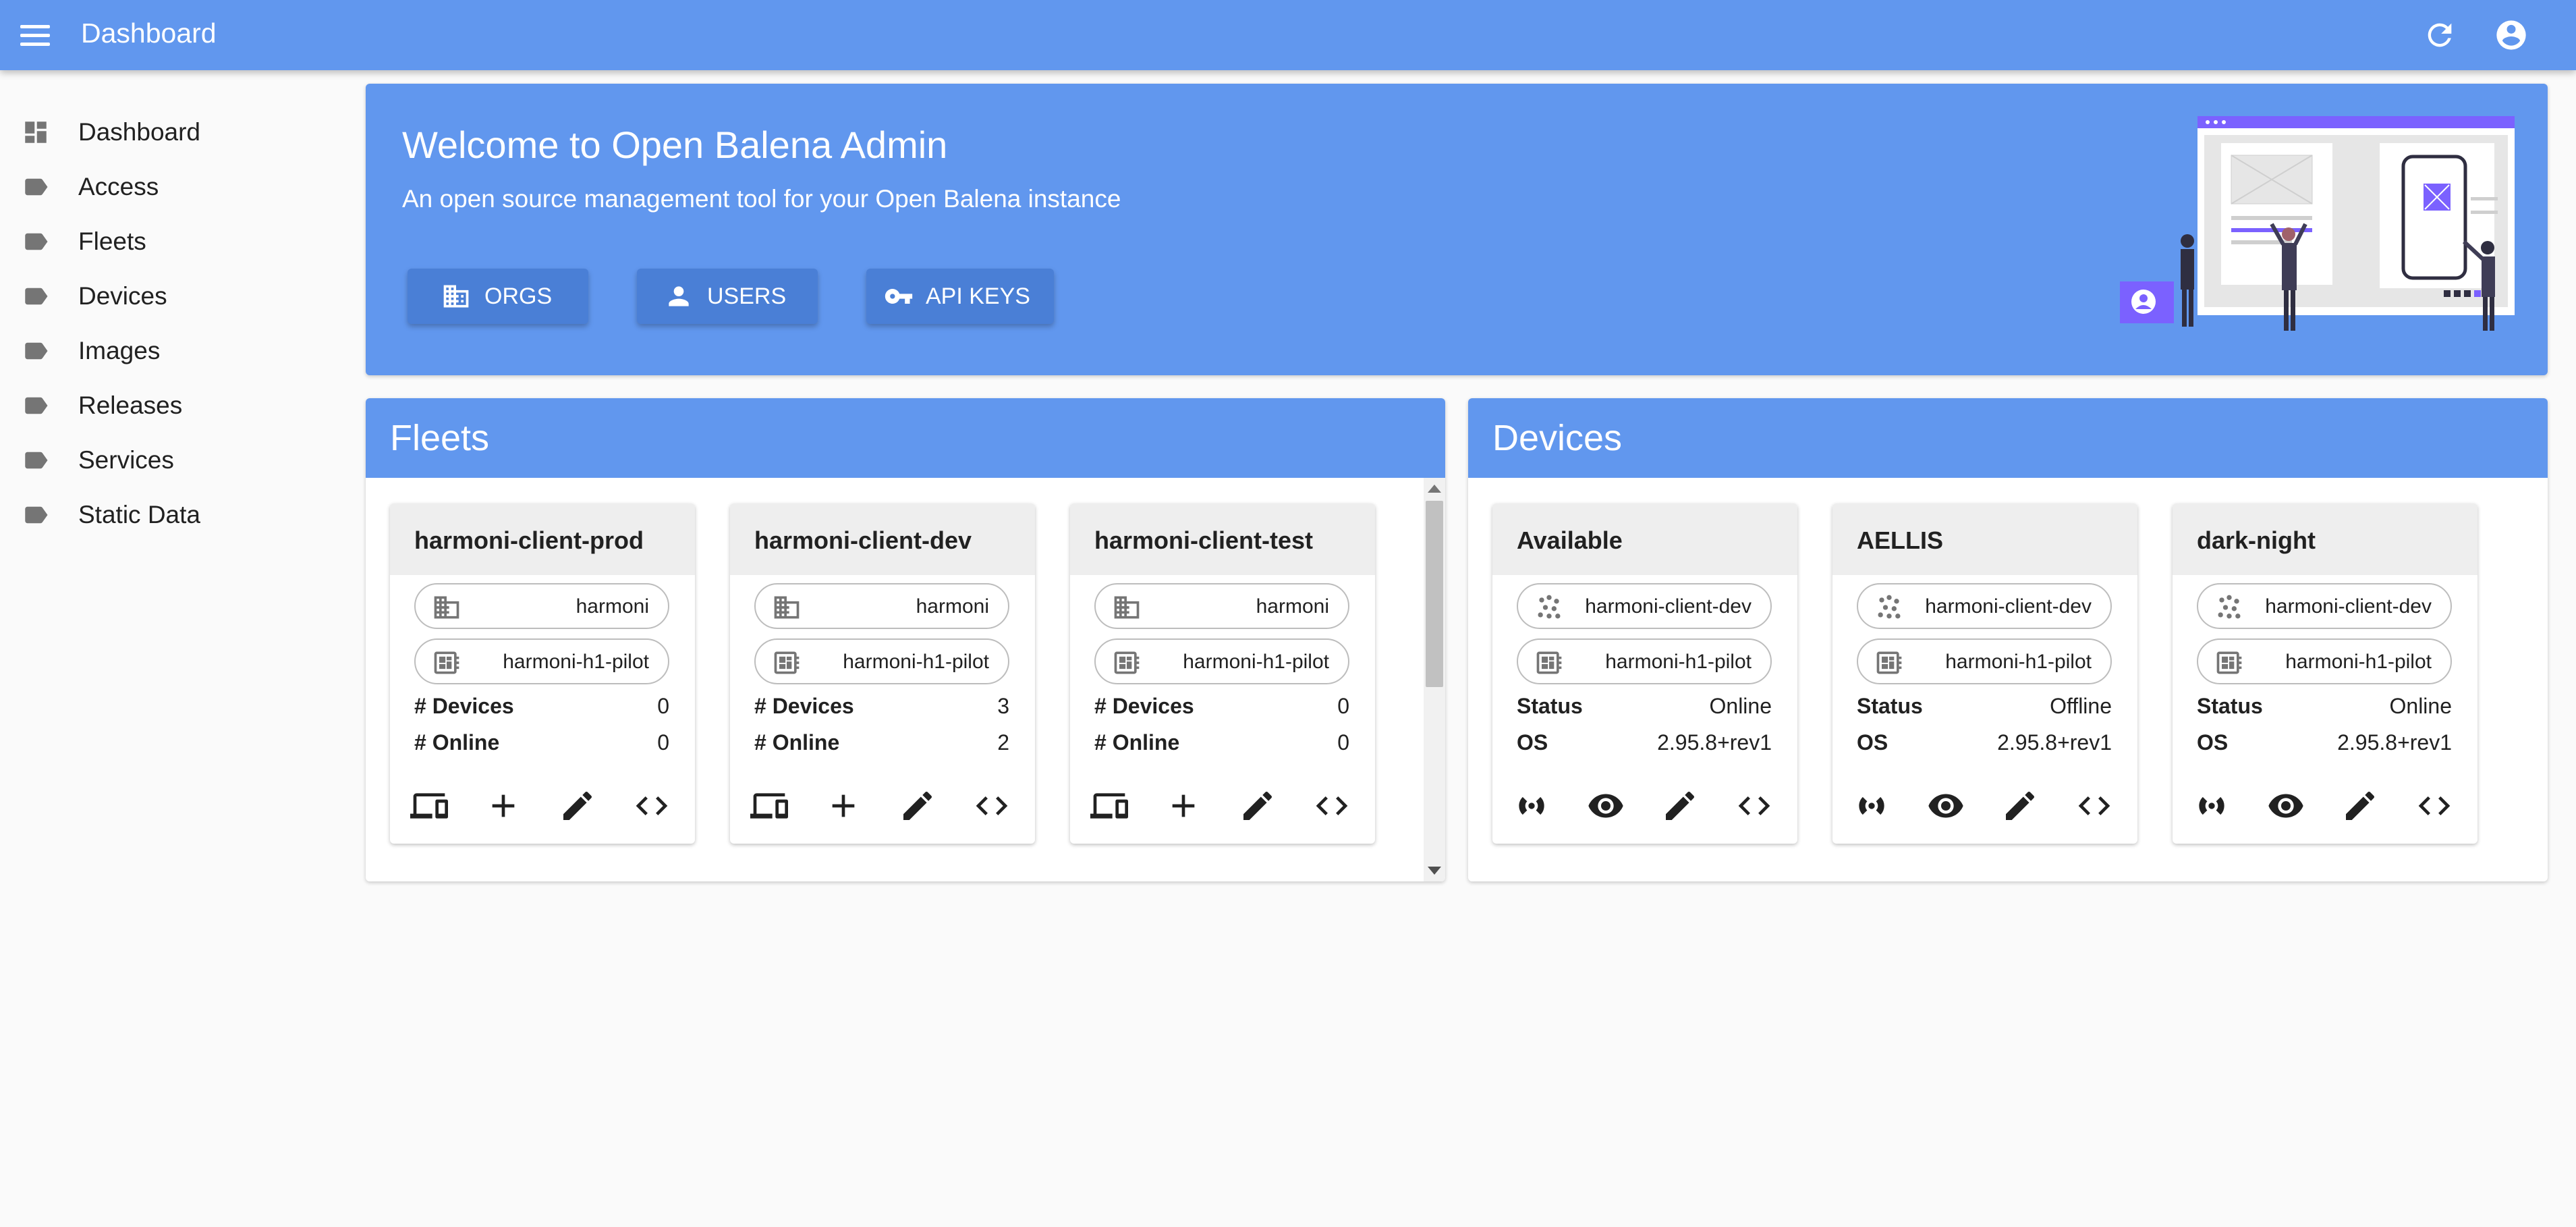 This screenshot has width=2576, height=1227. What do you see at coordinates (35, 35) in the screenshot?
I see `menu-icon` at bounding box center [35, 35].